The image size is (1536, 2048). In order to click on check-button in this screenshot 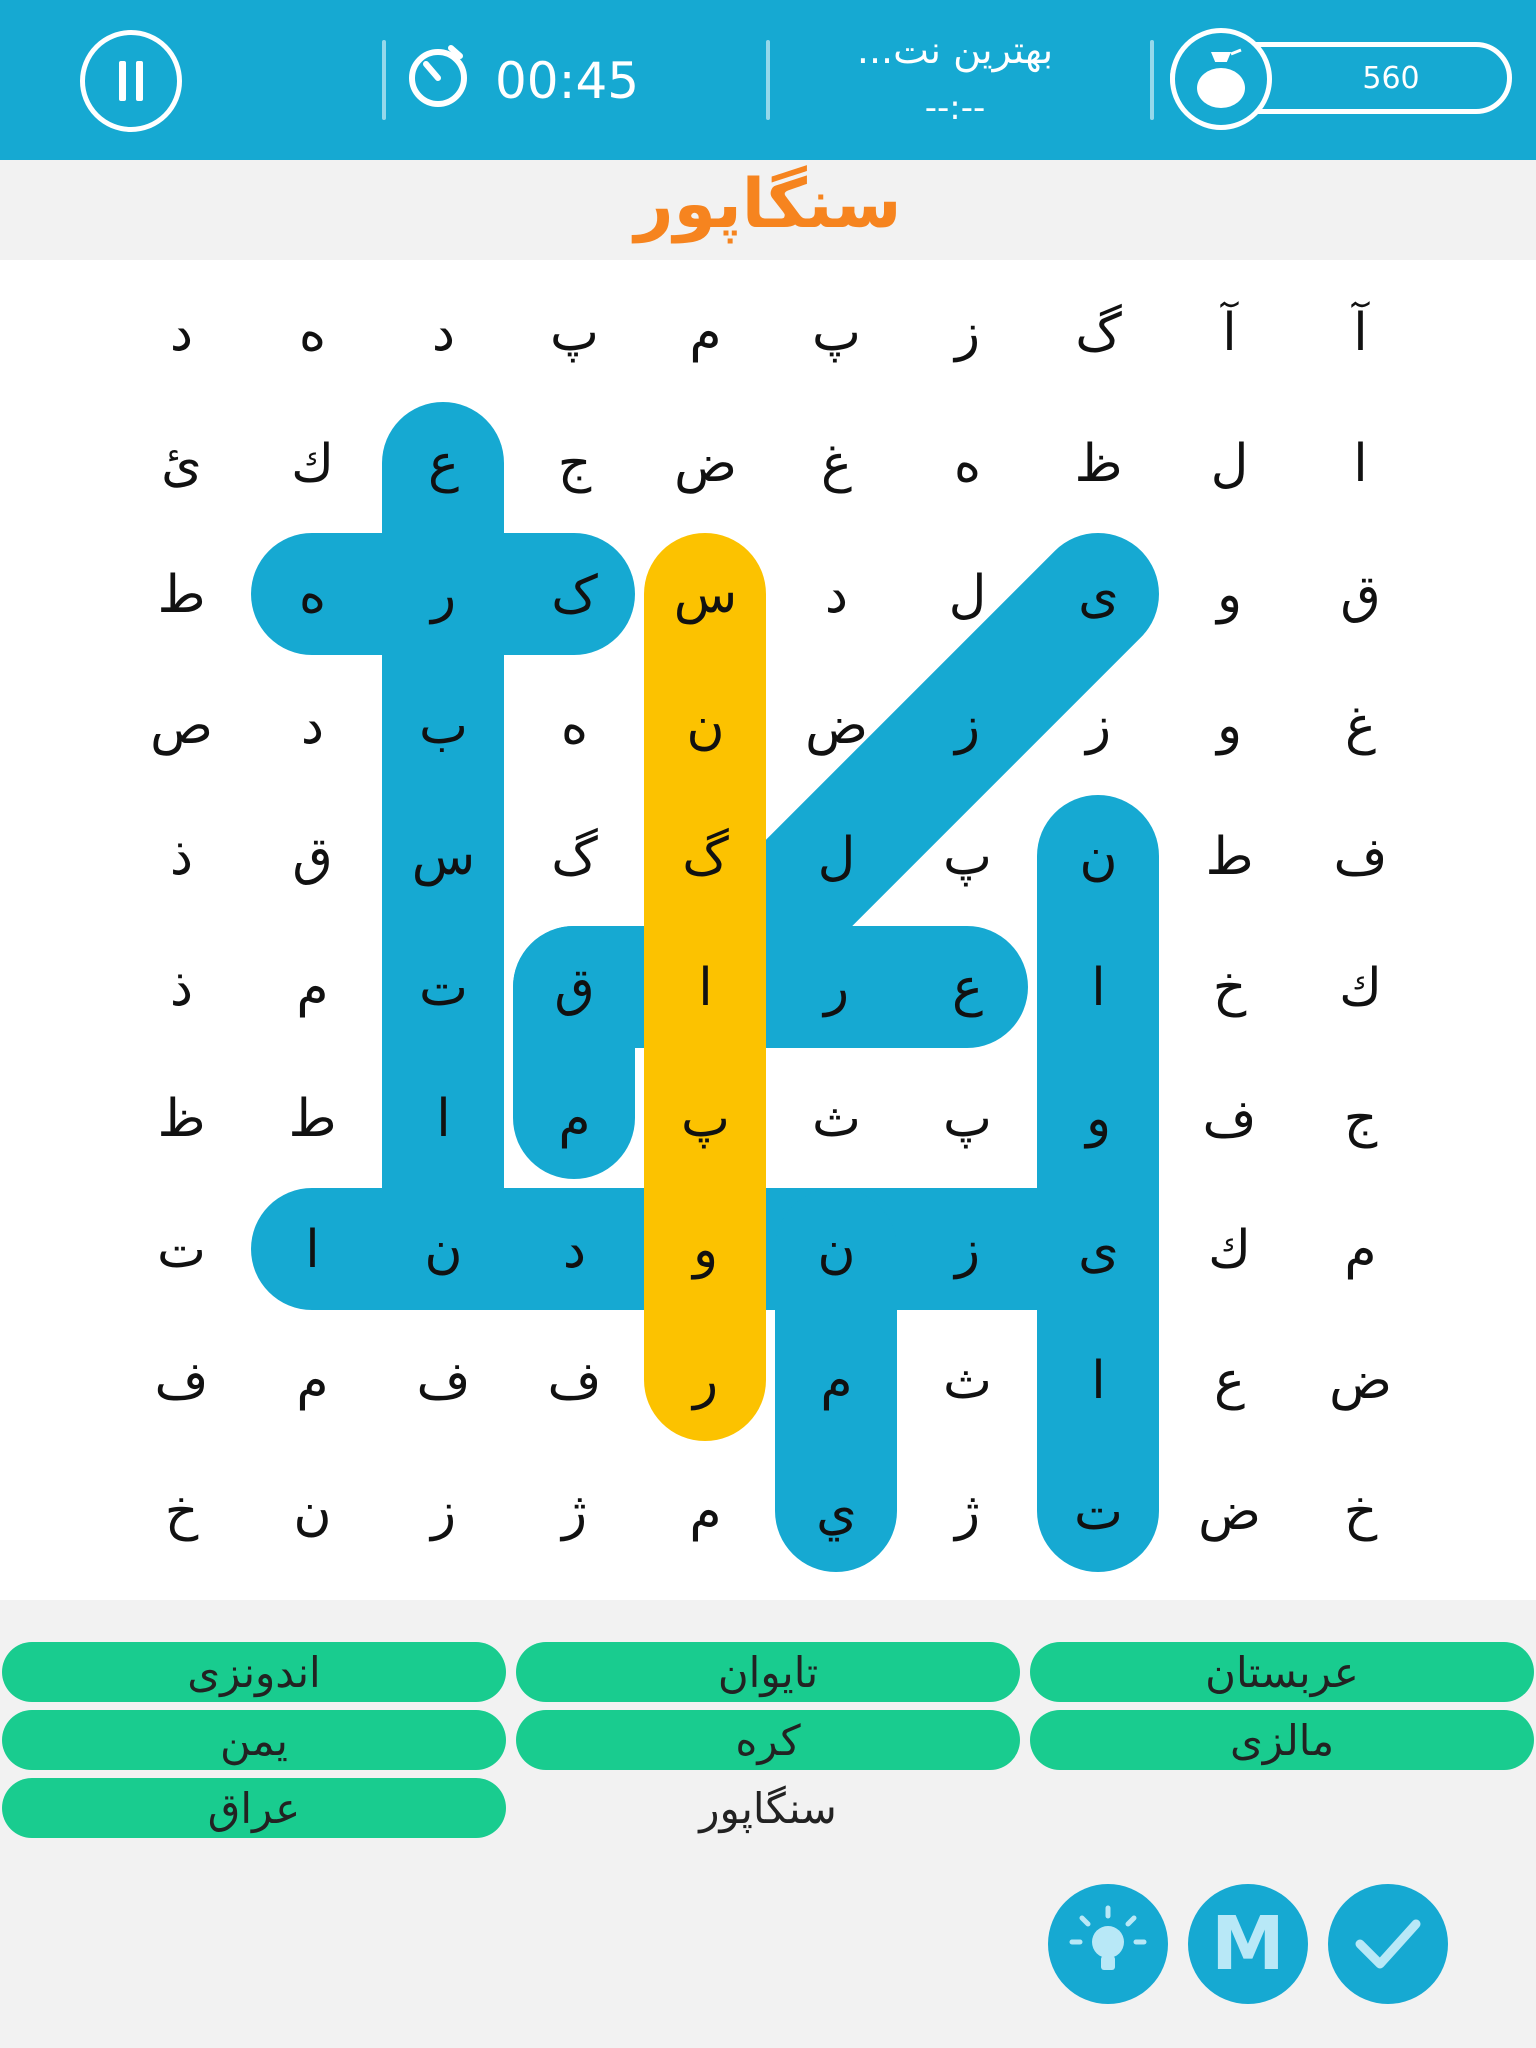, I will do `click(1388, 1944)`.